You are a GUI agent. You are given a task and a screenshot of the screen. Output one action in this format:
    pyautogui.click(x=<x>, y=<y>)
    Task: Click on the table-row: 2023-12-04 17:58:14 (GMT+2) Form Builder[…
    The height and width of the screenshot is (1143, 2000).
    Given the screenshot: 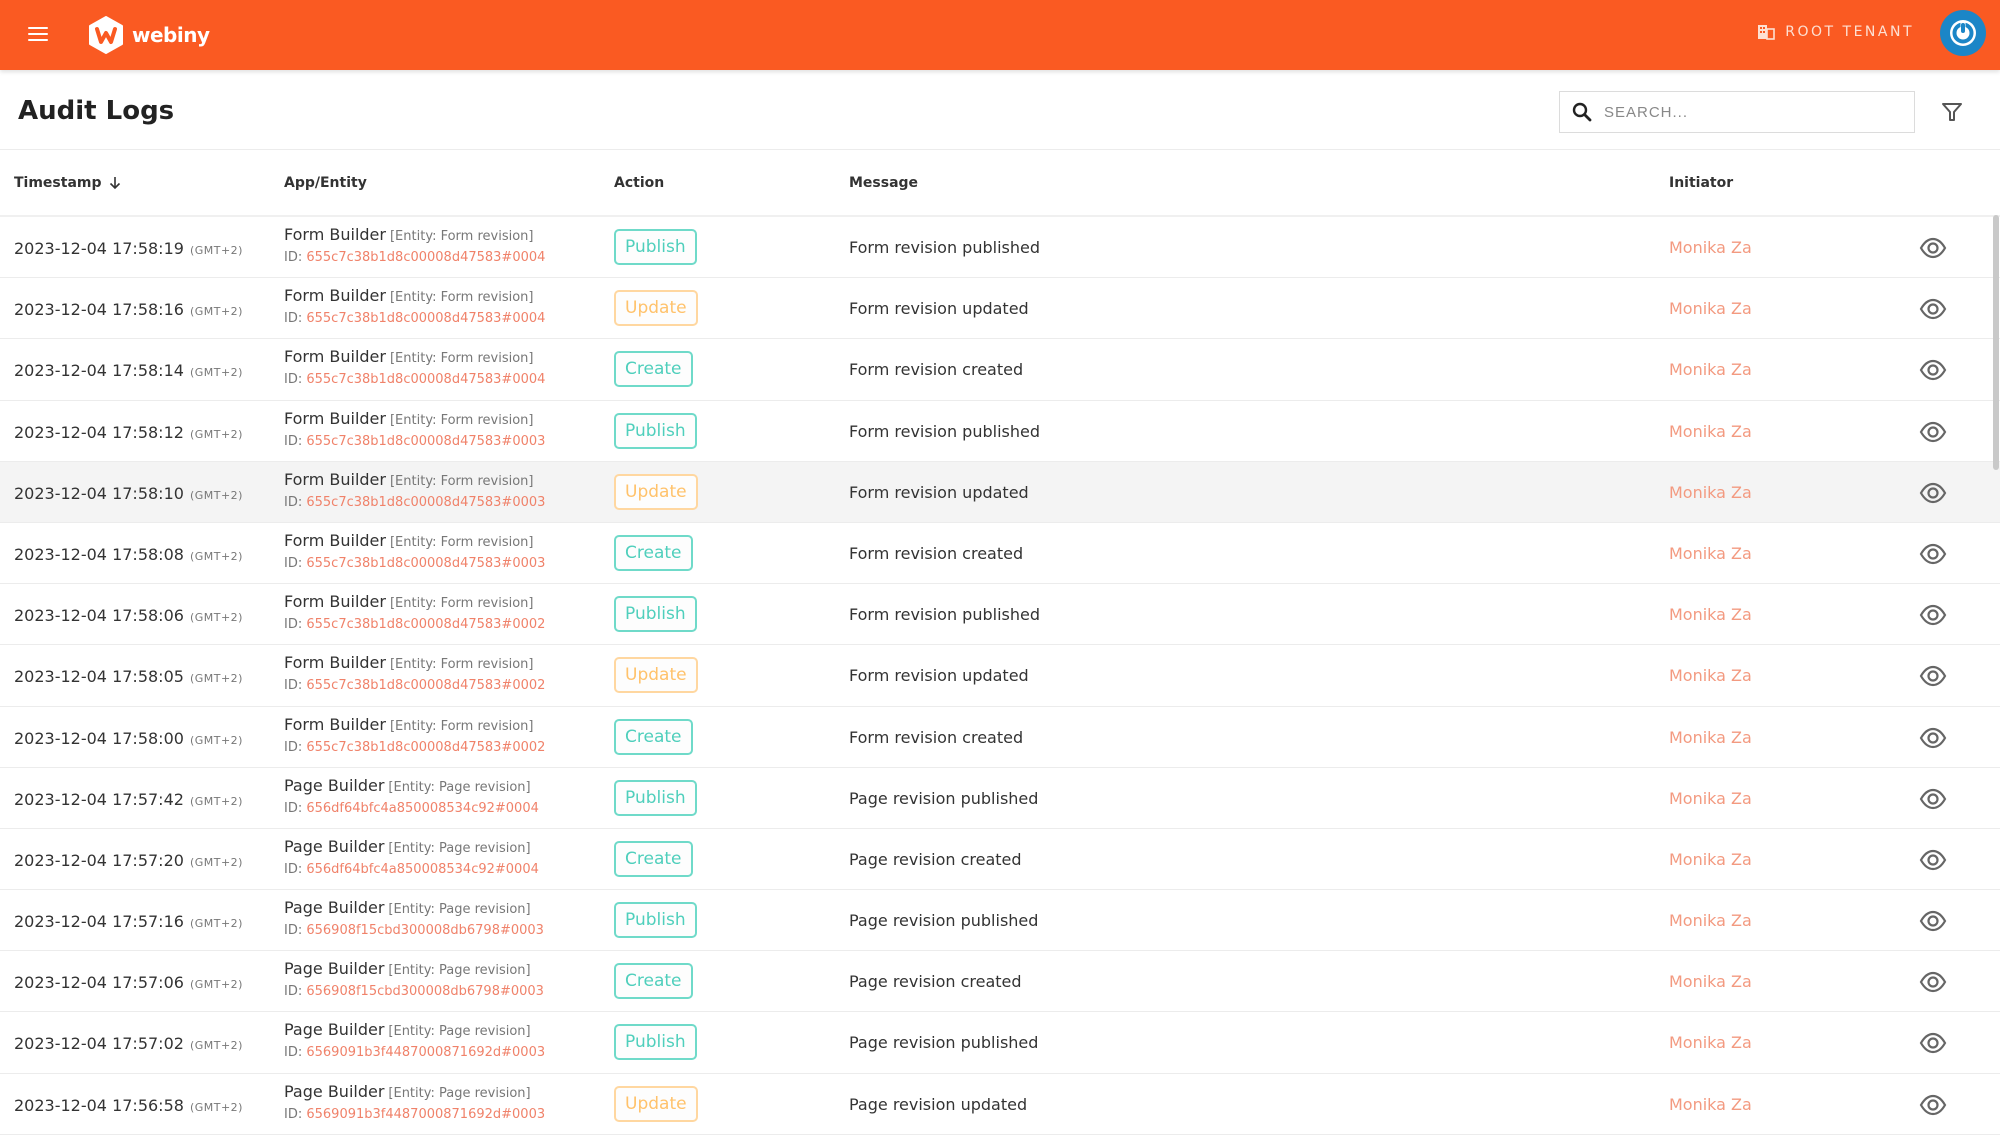 What is the action you would take?
    pyautogui.click(x=1000, y=370)
    